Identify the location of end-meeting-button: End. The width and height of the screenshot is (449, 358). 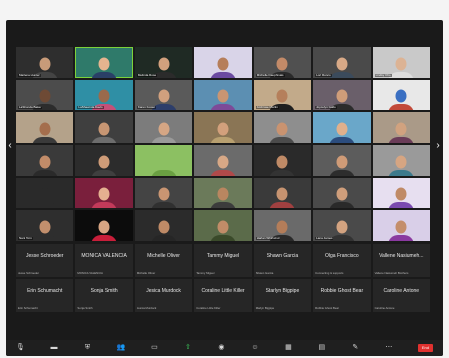
(425, 348).